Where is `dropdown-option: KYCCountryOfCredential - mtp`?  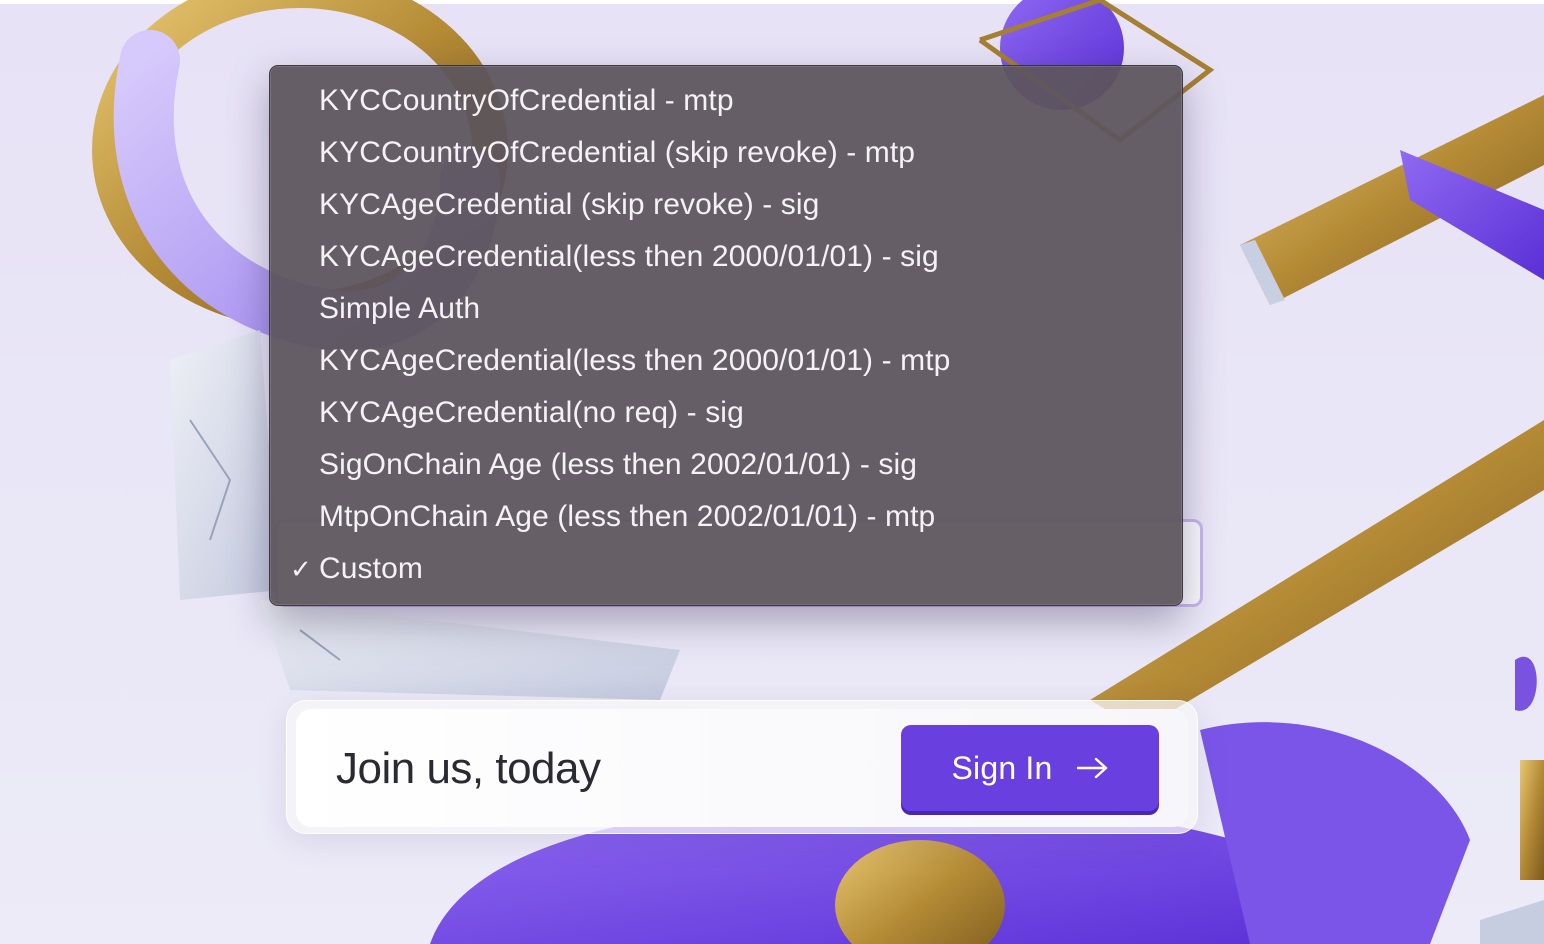 dropdown-option: KYCCountryOfCredential - mtp is located at coordinates (726, 101).